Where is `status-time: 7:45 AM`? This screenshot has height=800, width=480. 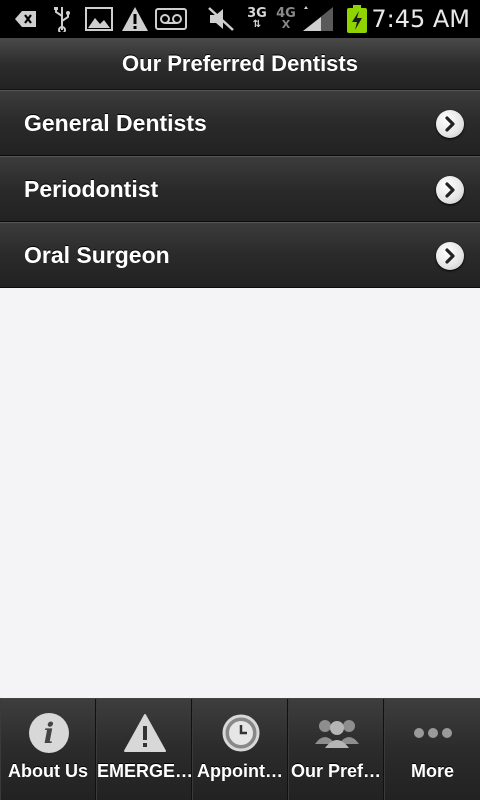 status-time: 7:45 AM is located at coordinates (420, 19).